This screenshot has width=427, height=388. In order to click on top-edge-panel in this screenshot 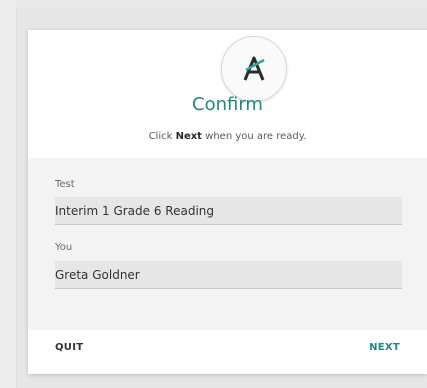, I will do `click(221, 4)`.